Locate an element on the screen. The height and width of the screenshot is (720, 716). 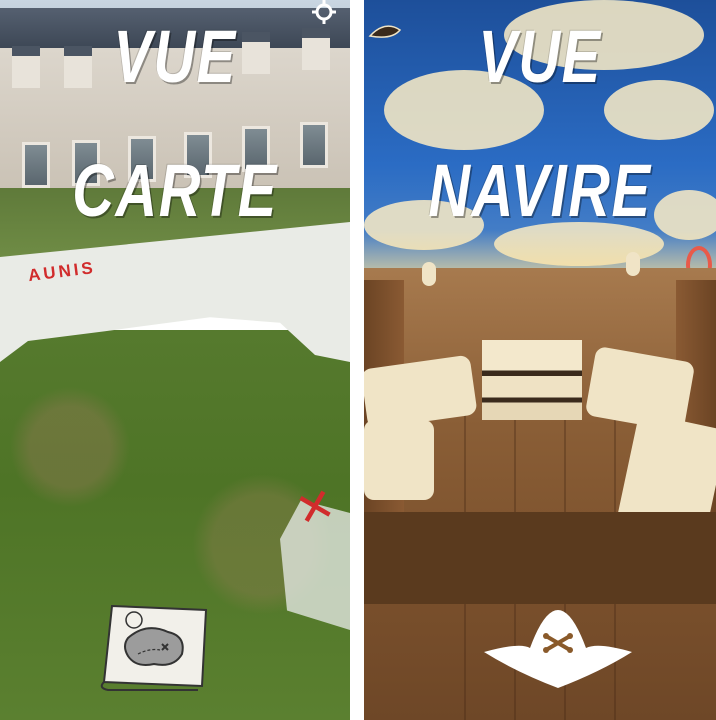
map-view-title-line1: VUE is located at coordinates (175, 56).